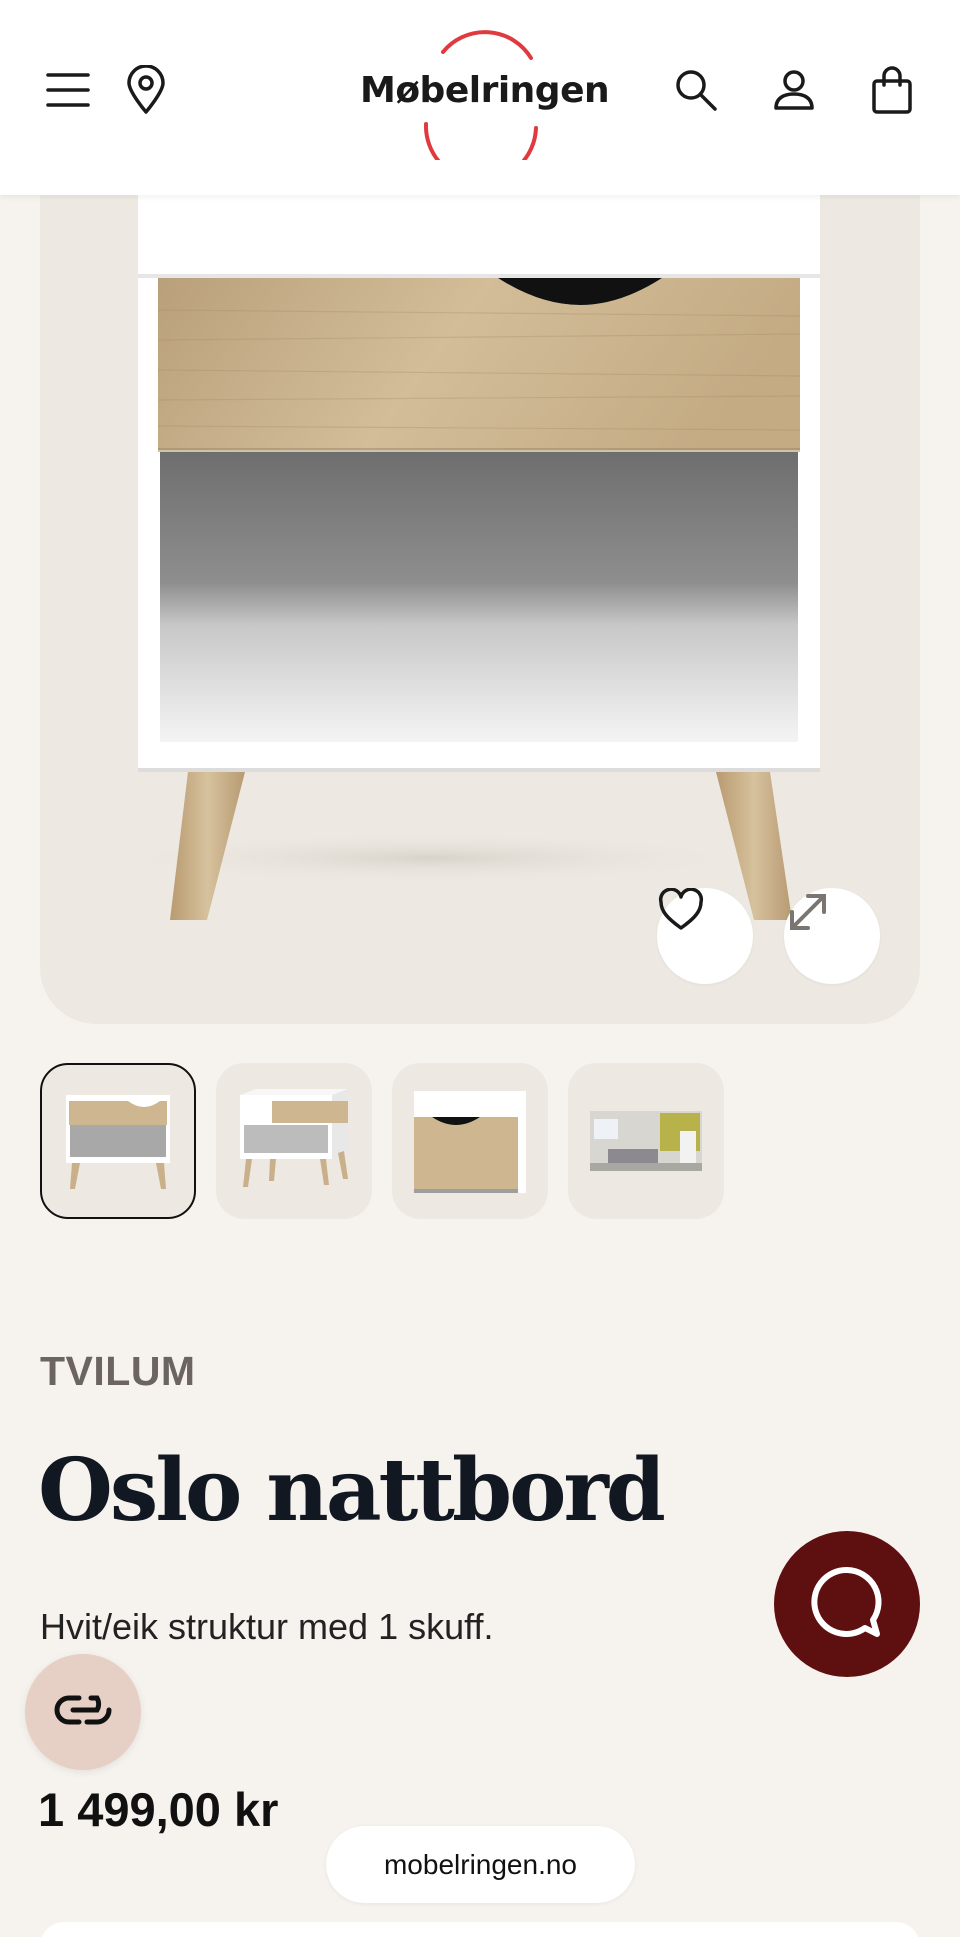  I want to click on accessibility-toggle-button, so click(83, 1712).